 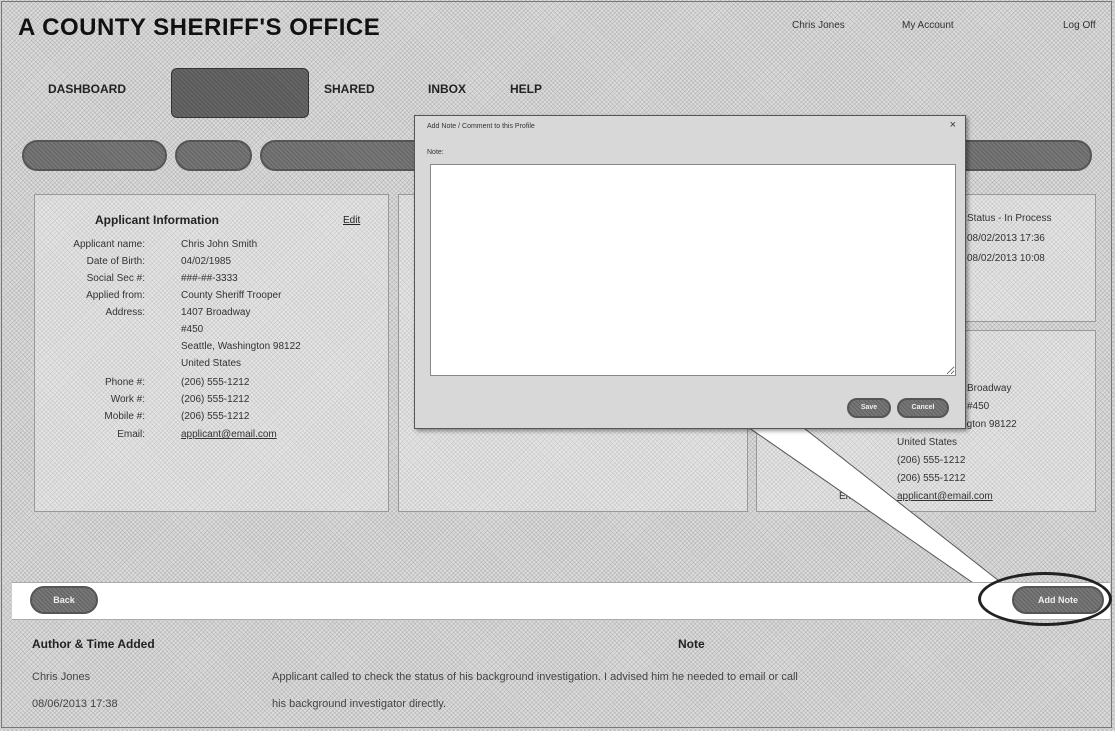 I want to click on status-line: Status - In Process, so click(x=1009, y=218).